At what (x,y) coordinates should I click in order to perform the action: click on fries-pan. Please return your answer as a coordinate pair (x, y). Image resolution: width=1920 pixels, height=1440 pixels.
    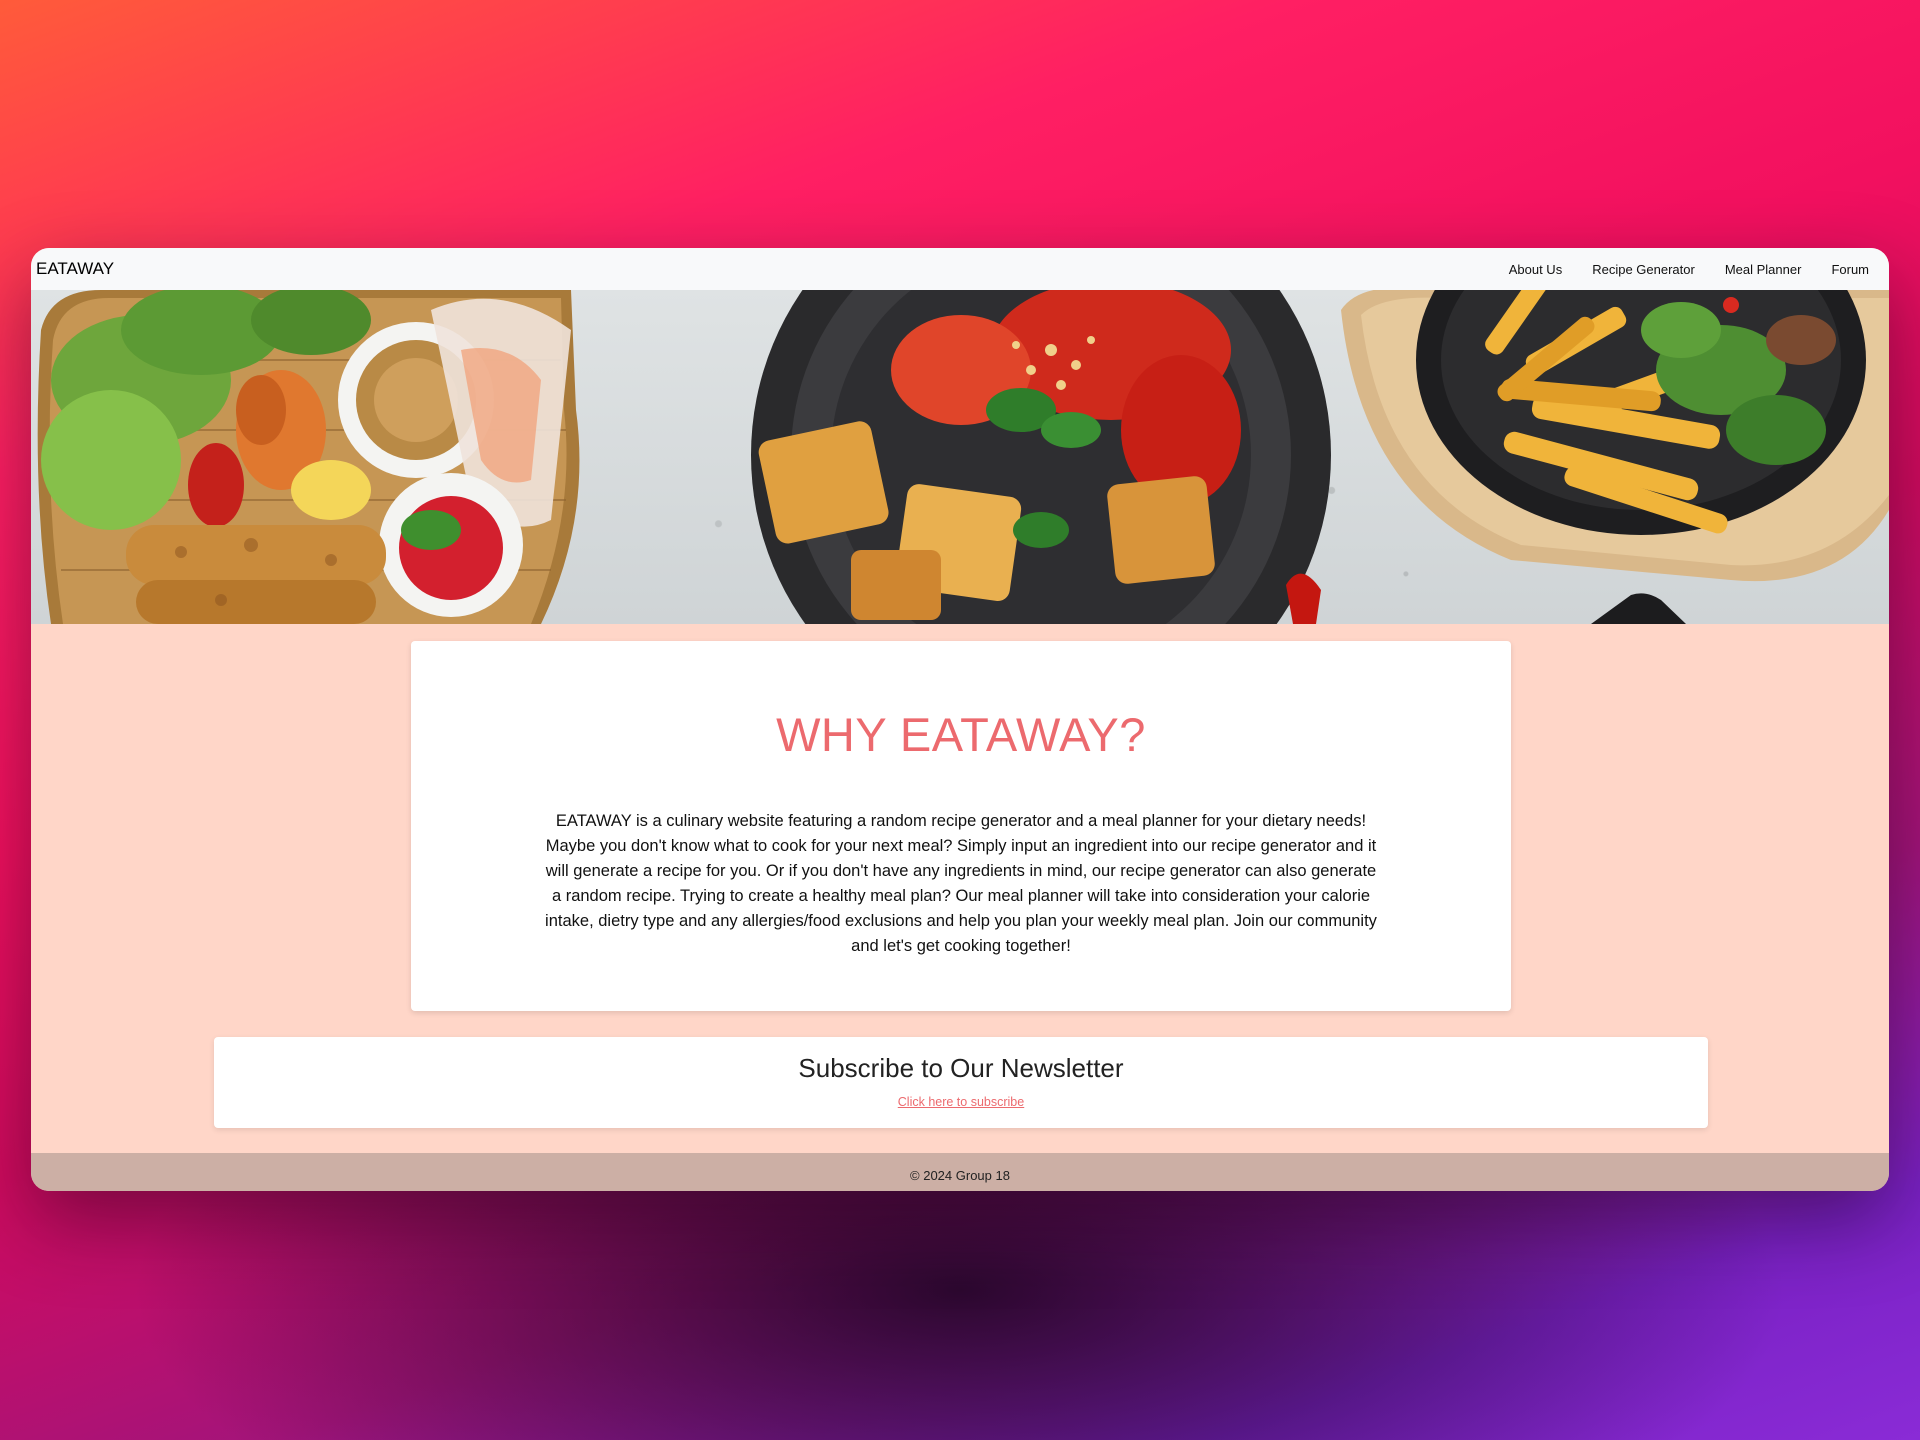
    Looking at the image, I should click on (1615, 457).